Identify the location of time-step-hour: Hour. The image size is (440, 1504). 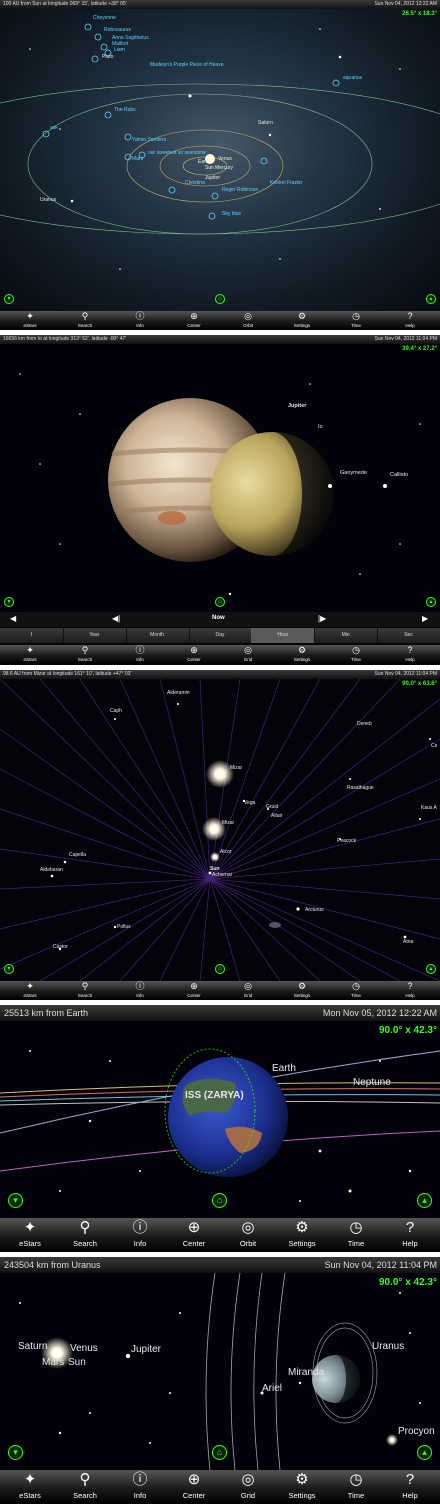
(283, 635).